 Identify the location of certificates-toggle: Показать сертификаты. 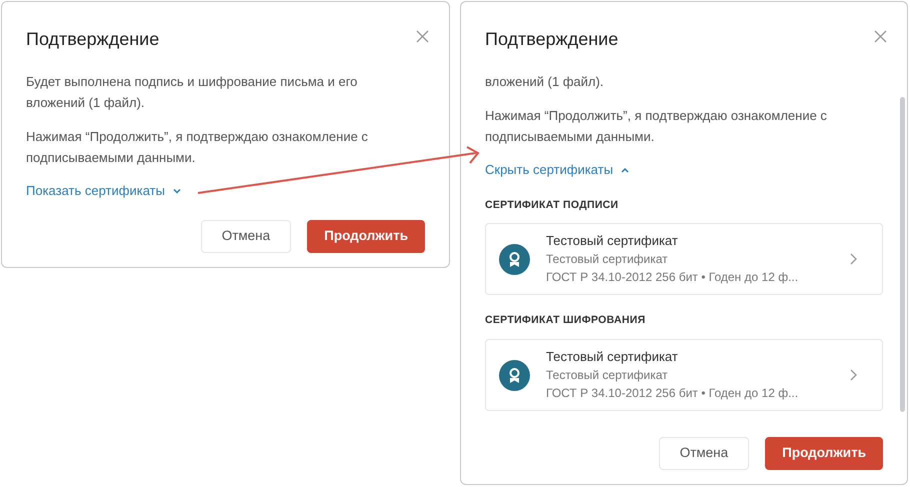
(103, 190).